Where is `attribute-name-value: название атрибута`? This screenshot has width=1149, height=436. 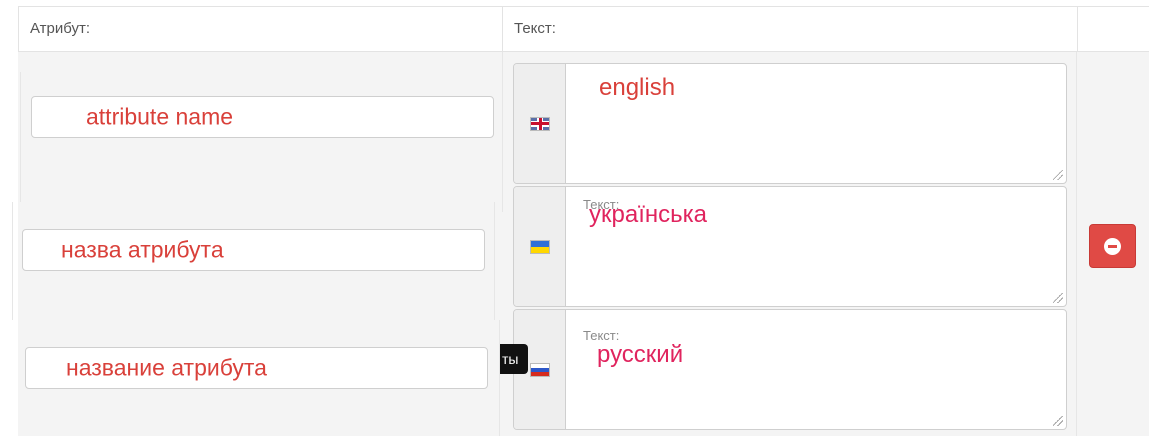 attribute-name-value: название атрибута is located at coordinates (166, 367).